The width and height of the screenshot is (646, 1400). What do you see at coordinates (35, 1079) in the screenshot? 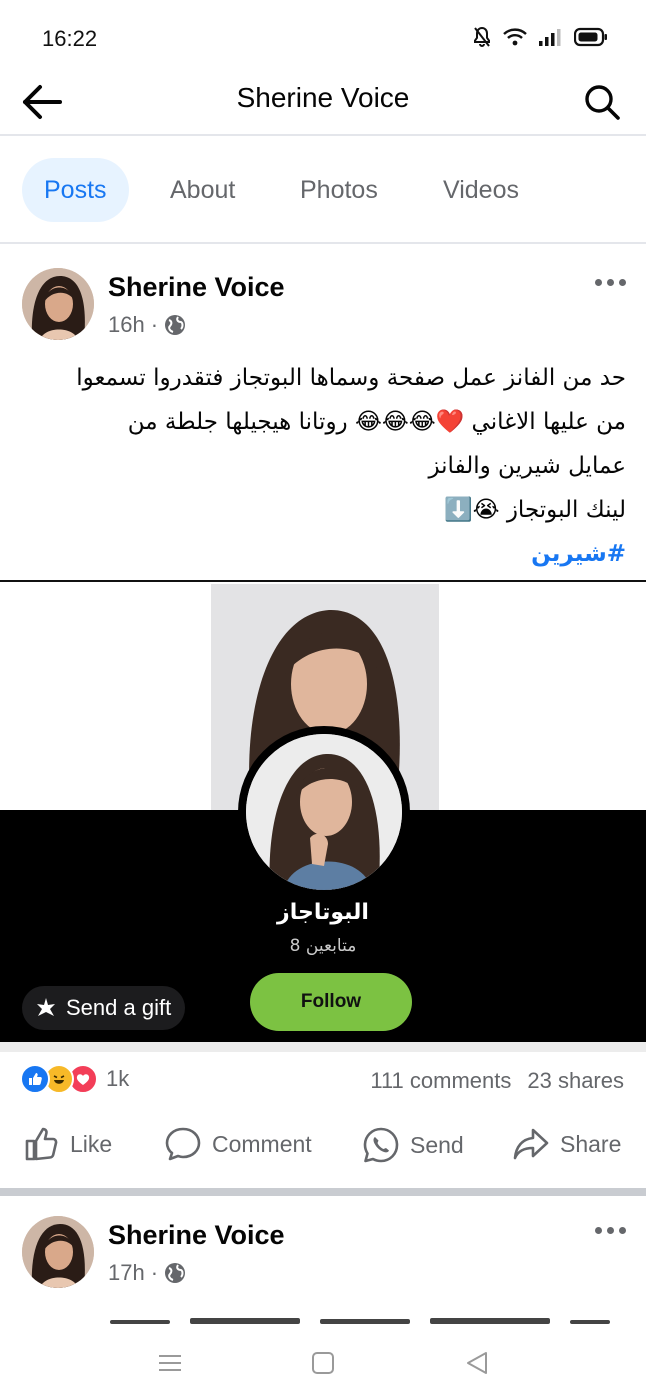
I see `like-reaction-icon` at bounding box center [35, 1079].